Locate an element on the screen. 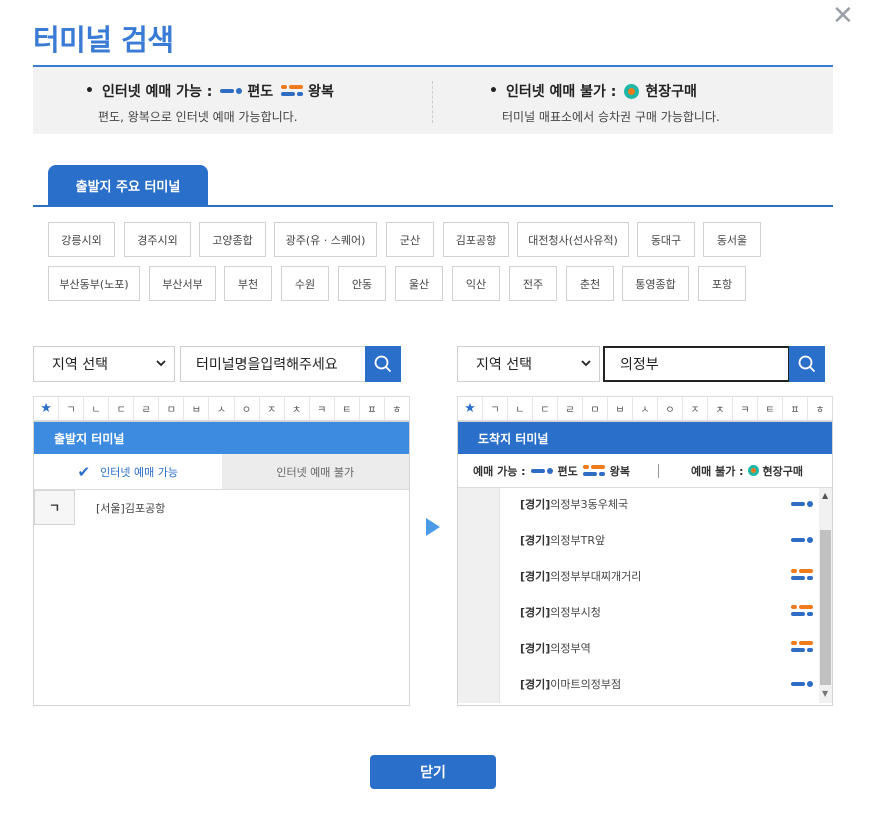 The image size is (871, 828). list-scrollbar: ▲ ▼ is located at coordinates (825, 595).